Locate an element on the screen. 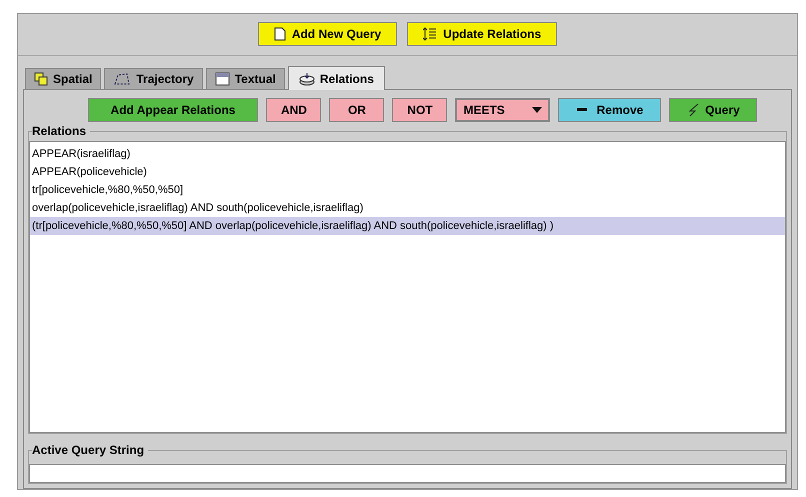 The image size is (806, 497). toolbar-button: Add New Query is located at coordinates (328, 34).